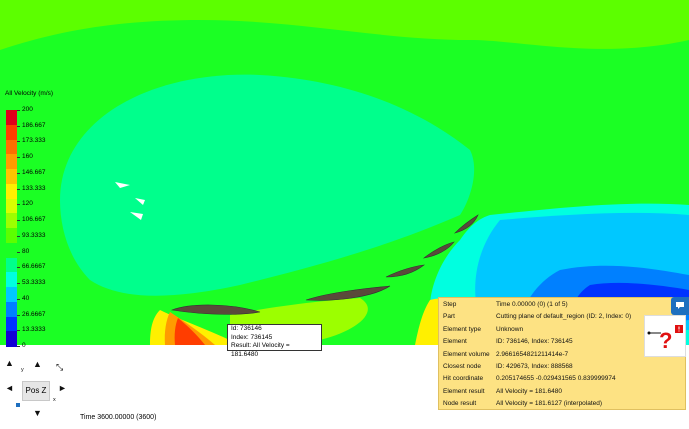  Describe the element at coordinates (34, 141) in the screenshot. I see `legend-label: 173.333` at that location.